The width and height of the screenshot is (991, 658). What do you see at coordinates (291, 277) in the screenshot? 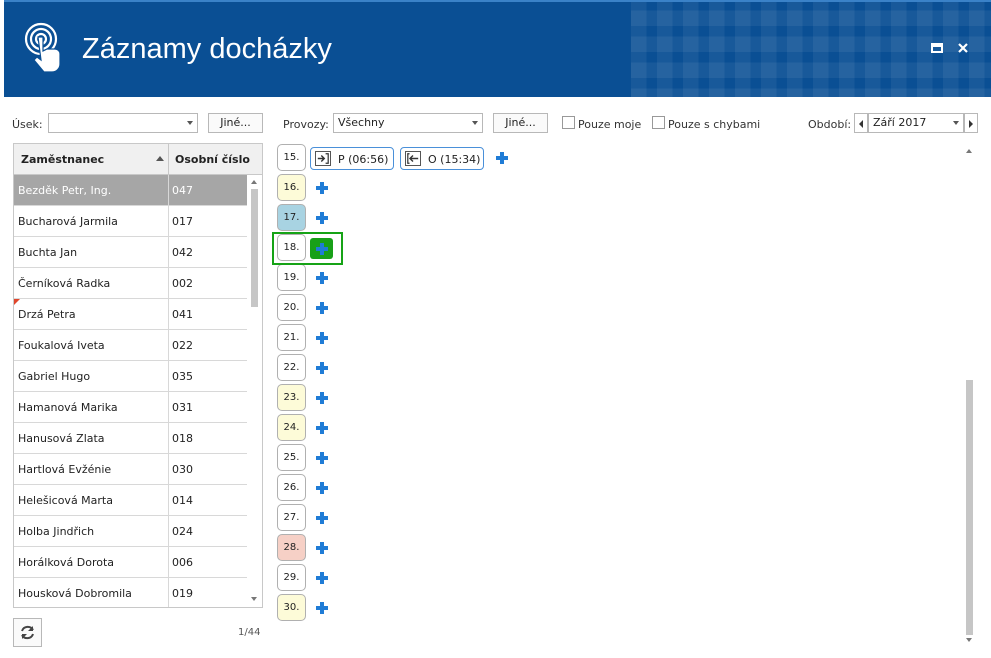
I see `day-cell: 19.` at bounding box center [291, 277].